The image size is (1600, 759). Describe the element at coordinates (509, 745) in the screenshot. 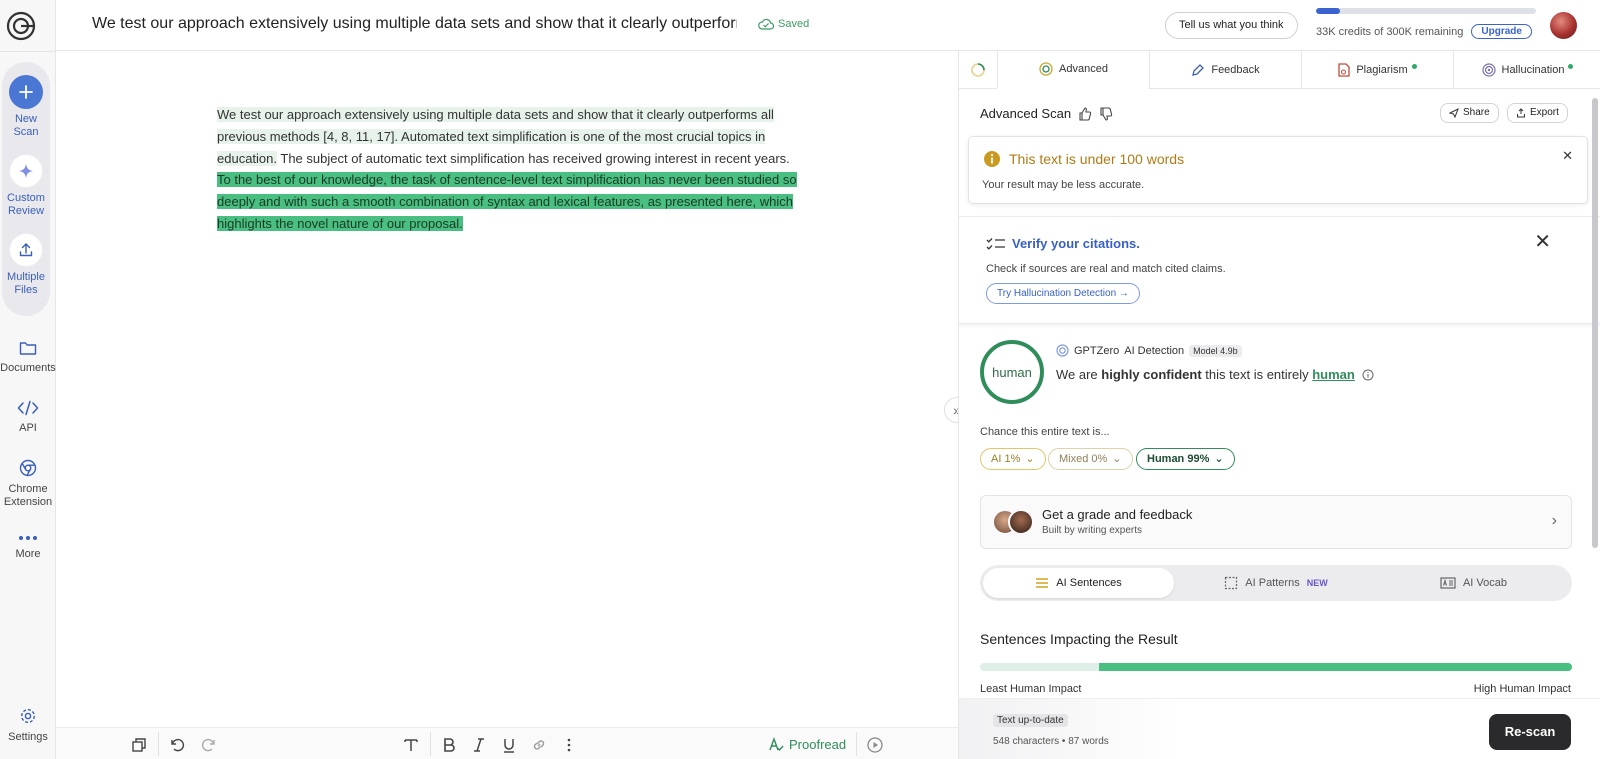

I see `underline-icon` at that location.